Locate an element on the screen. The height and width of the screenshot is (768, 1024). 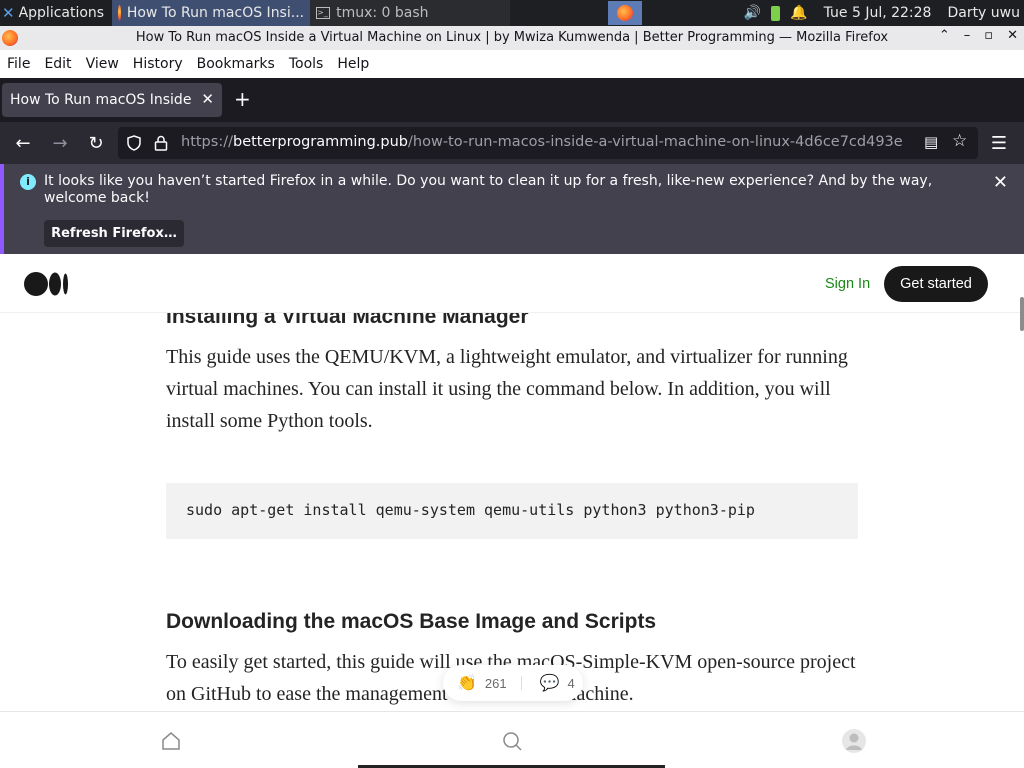
chevron-up-icon: ⌃ is located at coordinates (944, 35).